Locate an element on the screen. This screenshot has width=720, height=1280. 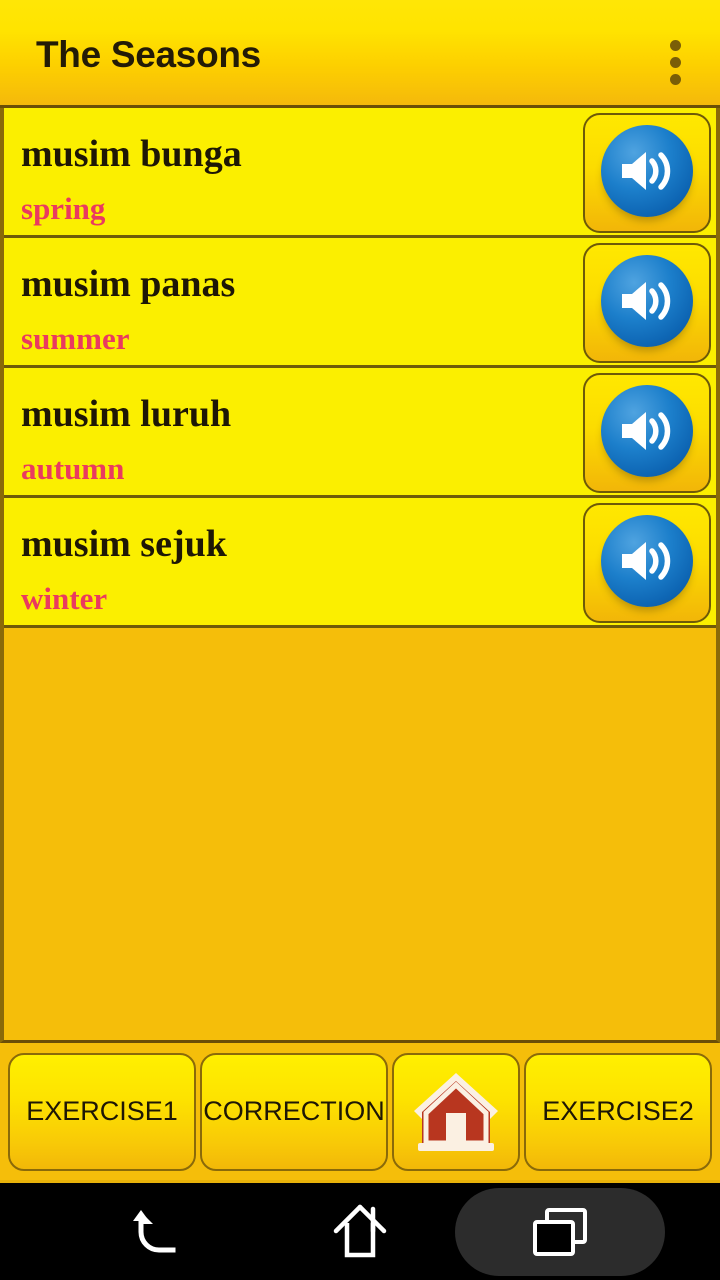
home-outline-icon is located at coordinates (360, 1231).